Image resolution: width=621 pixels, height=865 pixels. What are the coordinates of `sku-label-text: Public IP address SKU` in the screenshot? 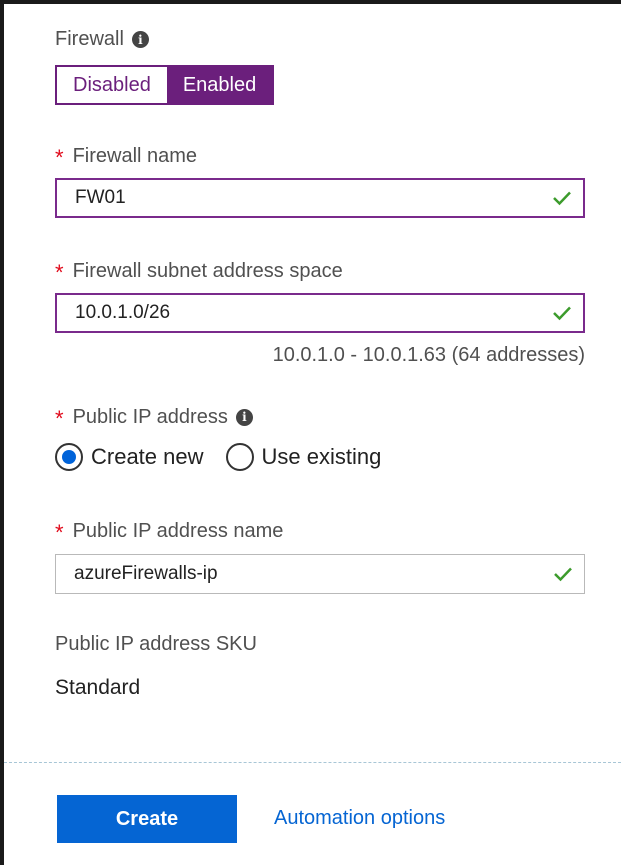 It's located at (156, 644).